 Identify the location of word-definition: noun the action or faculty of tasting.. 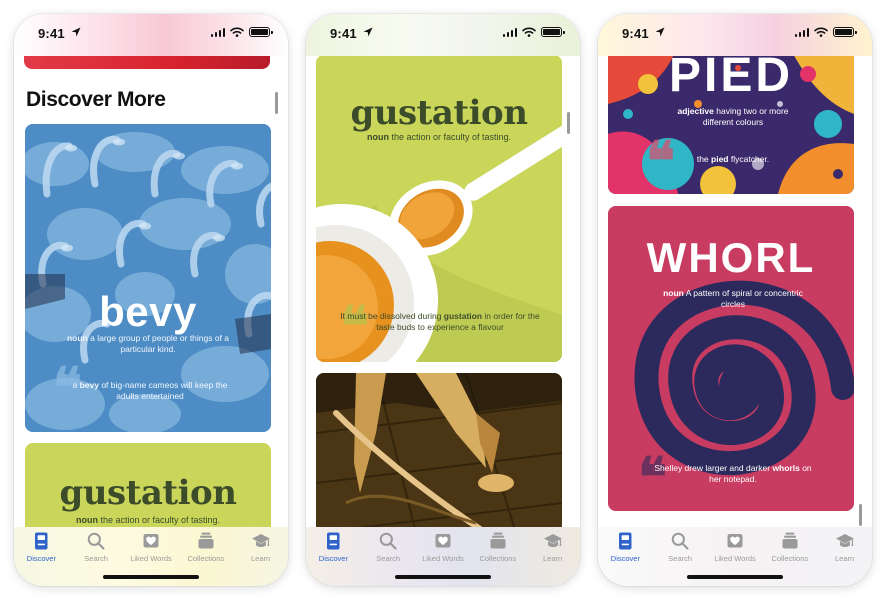
(439, 137).